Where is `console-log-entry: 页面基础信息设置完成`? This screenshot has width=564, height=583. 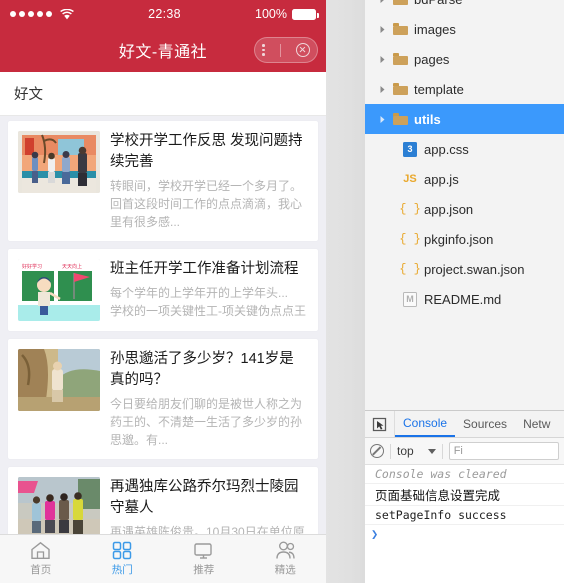 console-log-entry: 页面基础信息设置完成 is located at coordinates (464, 495).